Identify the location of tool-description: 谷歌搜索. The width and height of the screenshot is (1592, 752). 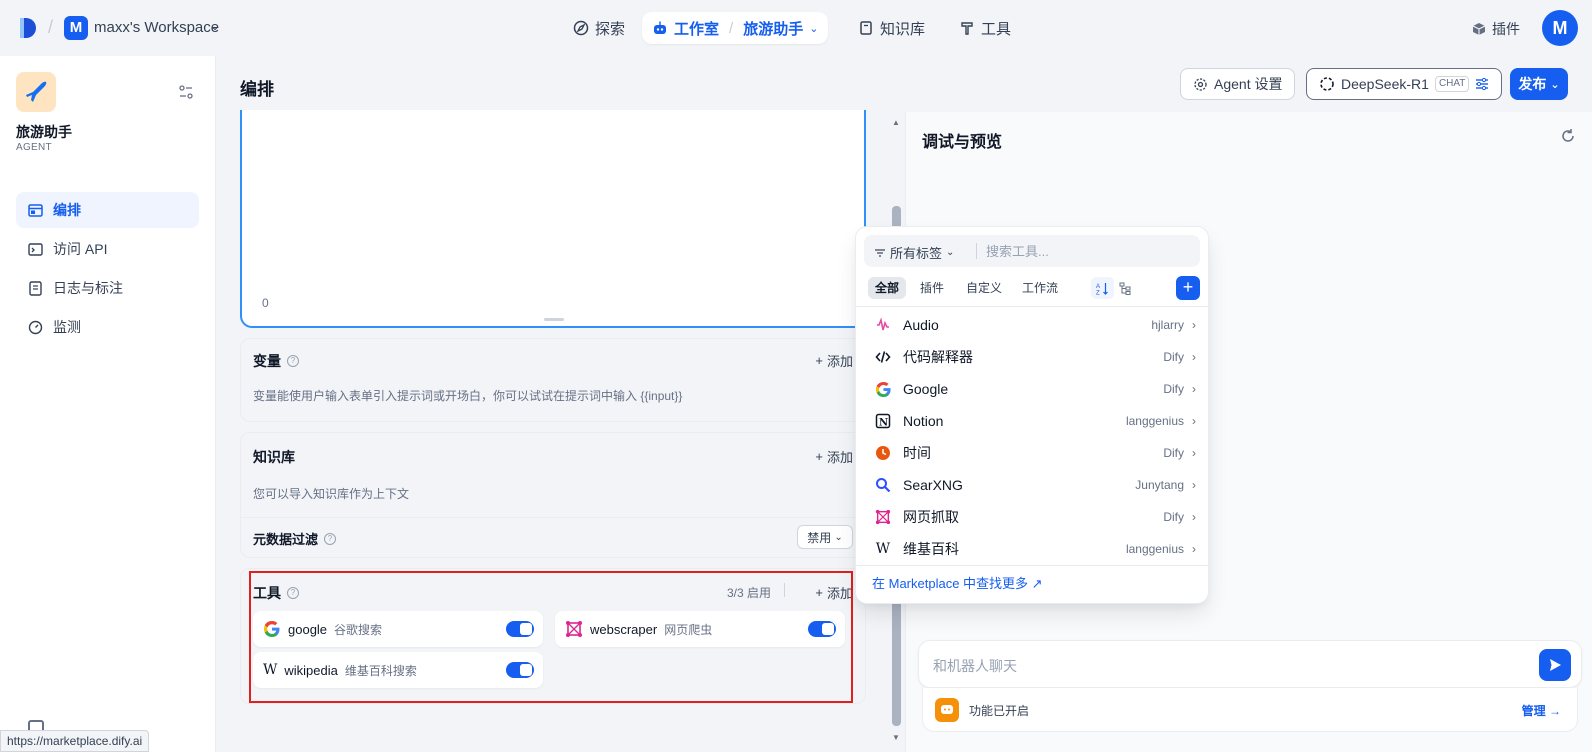
(358, 629).